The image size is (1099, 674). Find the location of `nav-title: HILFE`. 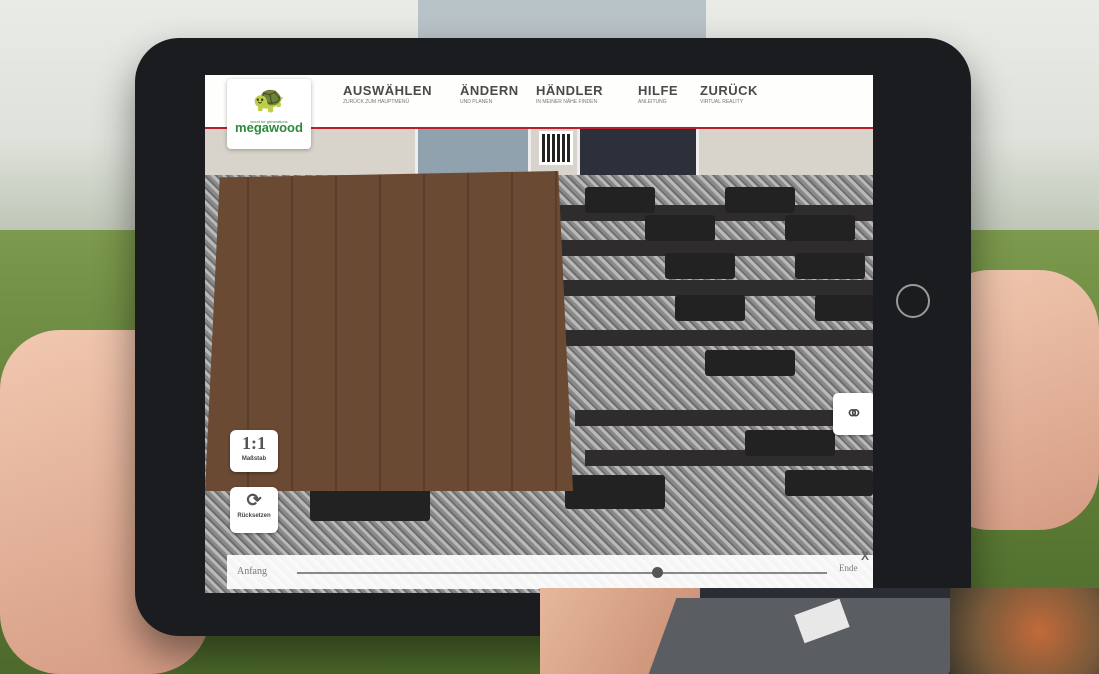

nav-title: HILFE is located at coordinates (658, 90).